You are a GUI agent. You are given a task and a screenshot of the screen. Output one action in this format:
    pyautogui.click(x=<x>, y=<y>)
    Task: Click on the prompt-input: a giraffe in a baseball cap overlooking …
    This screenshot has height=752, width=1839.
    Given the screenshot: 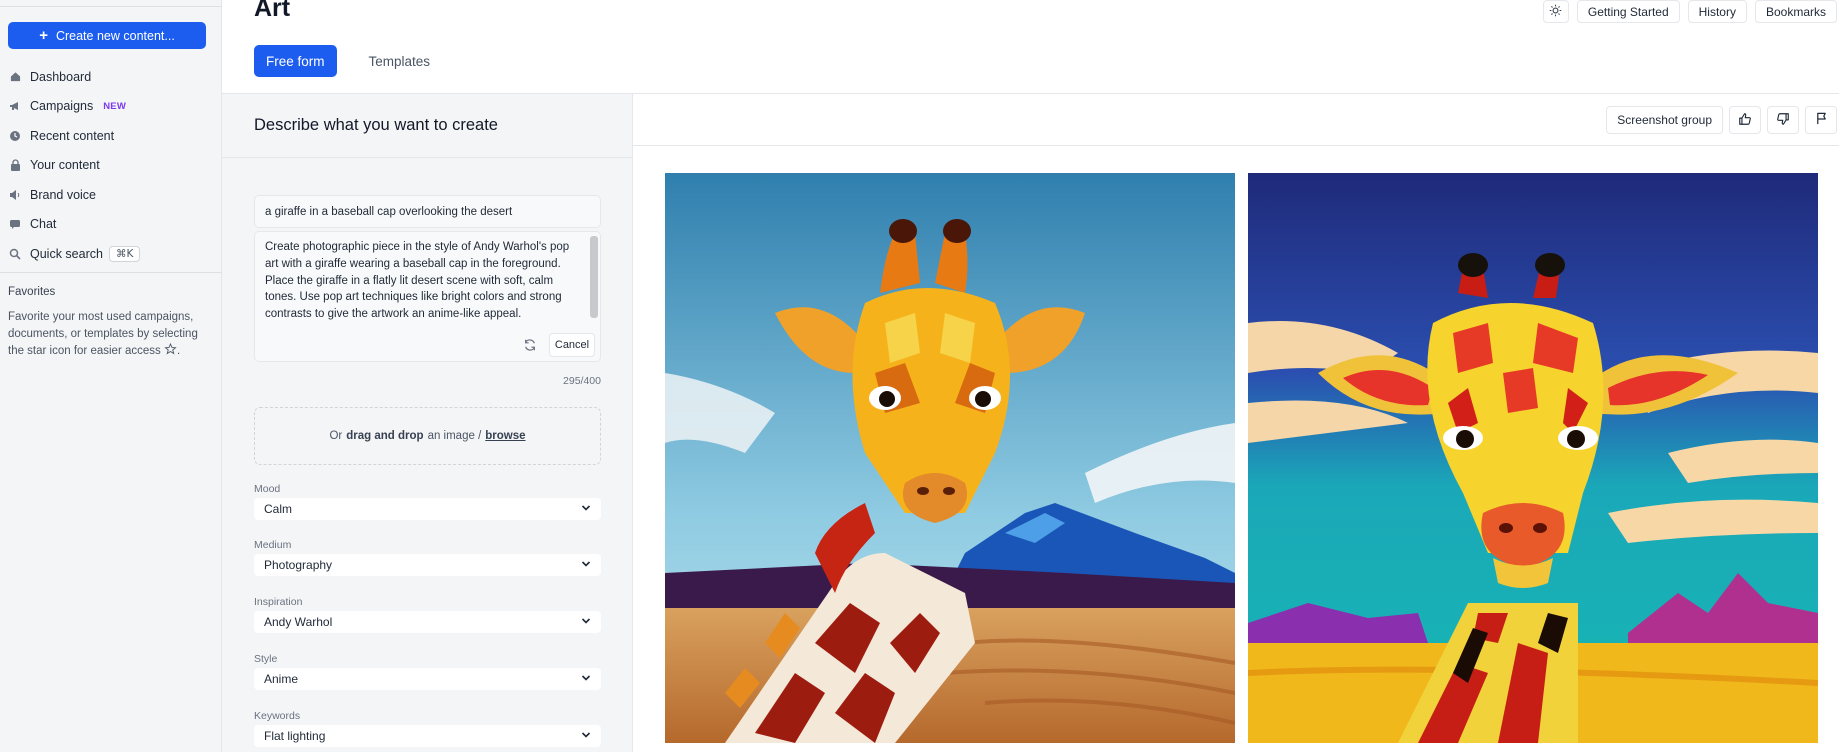 What is the action you would take?
    pyautogui.click(x=427, y=211)
    